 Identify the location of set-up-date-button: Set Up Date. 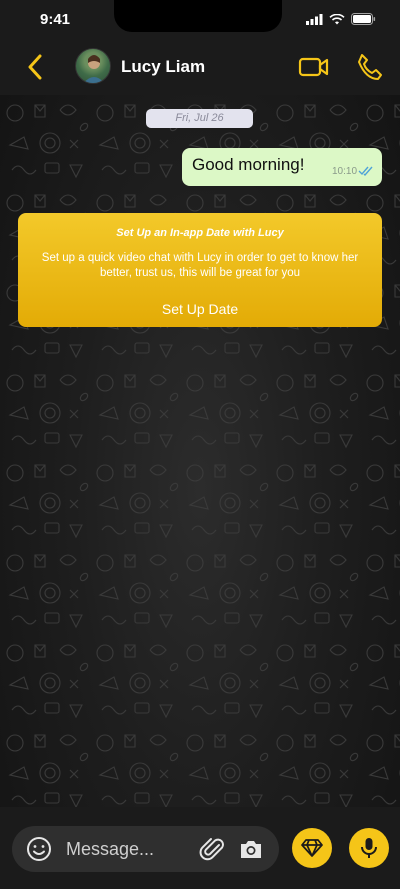
(200, 309).